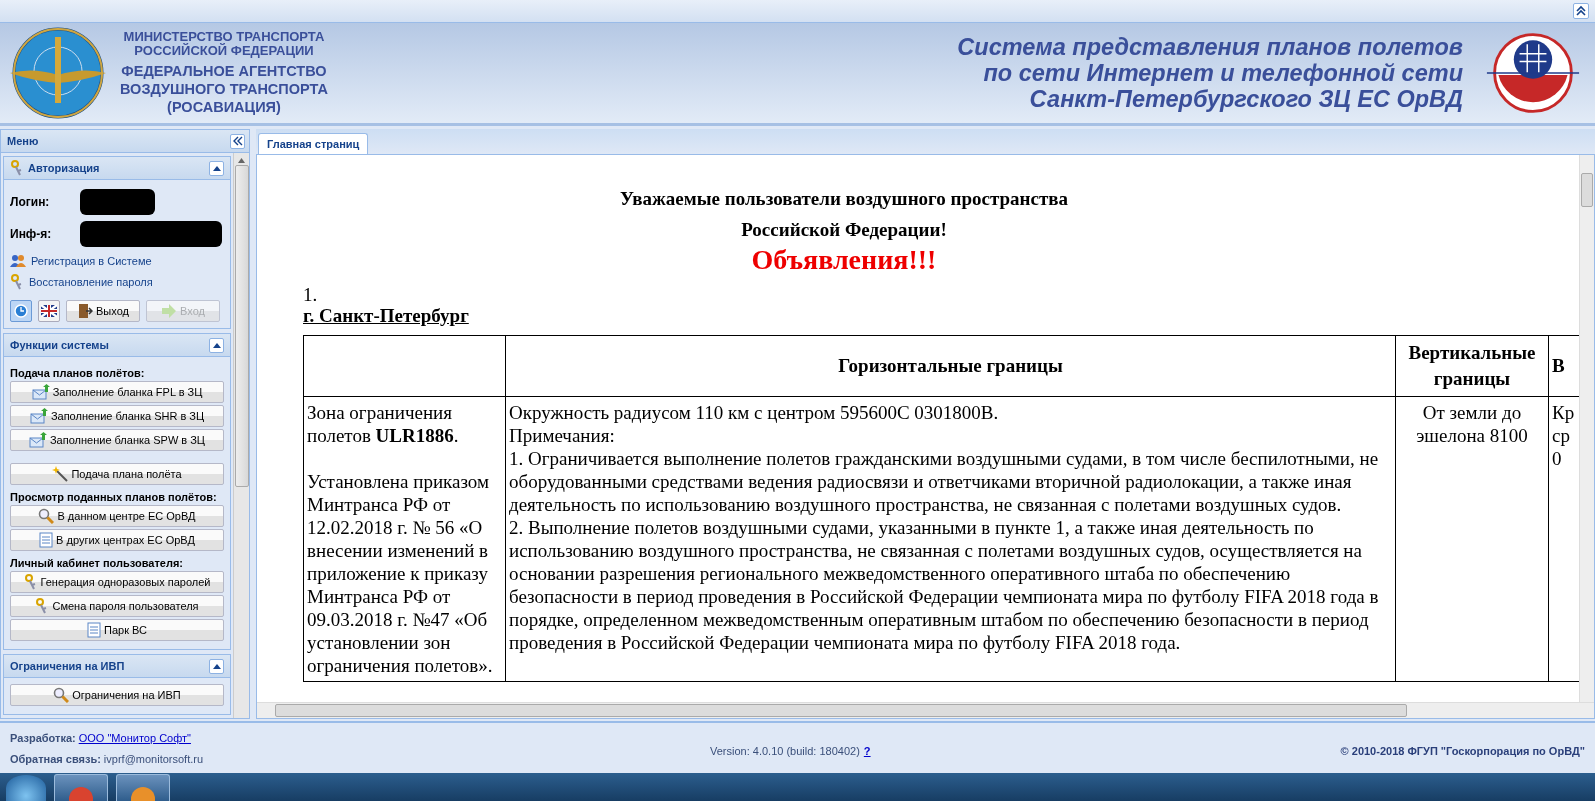  Describe the element at coordinates (224, 89) in the screenshot. I see `agency-name: ВОЗДУШНОГО ТРАНСПОРТА` at that location.